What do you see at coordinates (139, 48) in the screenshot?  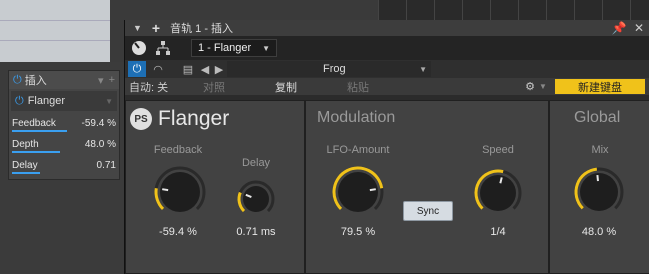 I see `power-dial-icon` at bounding box center [139, 48].